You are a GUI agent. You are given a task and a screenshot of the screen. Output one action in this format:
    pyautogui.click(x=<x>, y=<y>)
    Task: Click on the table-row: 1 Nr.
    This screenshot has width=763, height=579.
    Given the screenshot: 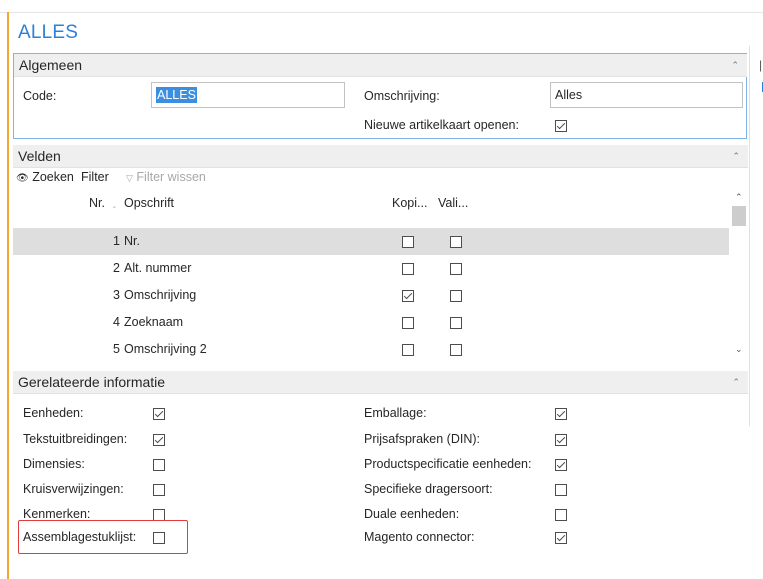 What is the action you would take?
    pyautogui.click(x=371, y=241)
    